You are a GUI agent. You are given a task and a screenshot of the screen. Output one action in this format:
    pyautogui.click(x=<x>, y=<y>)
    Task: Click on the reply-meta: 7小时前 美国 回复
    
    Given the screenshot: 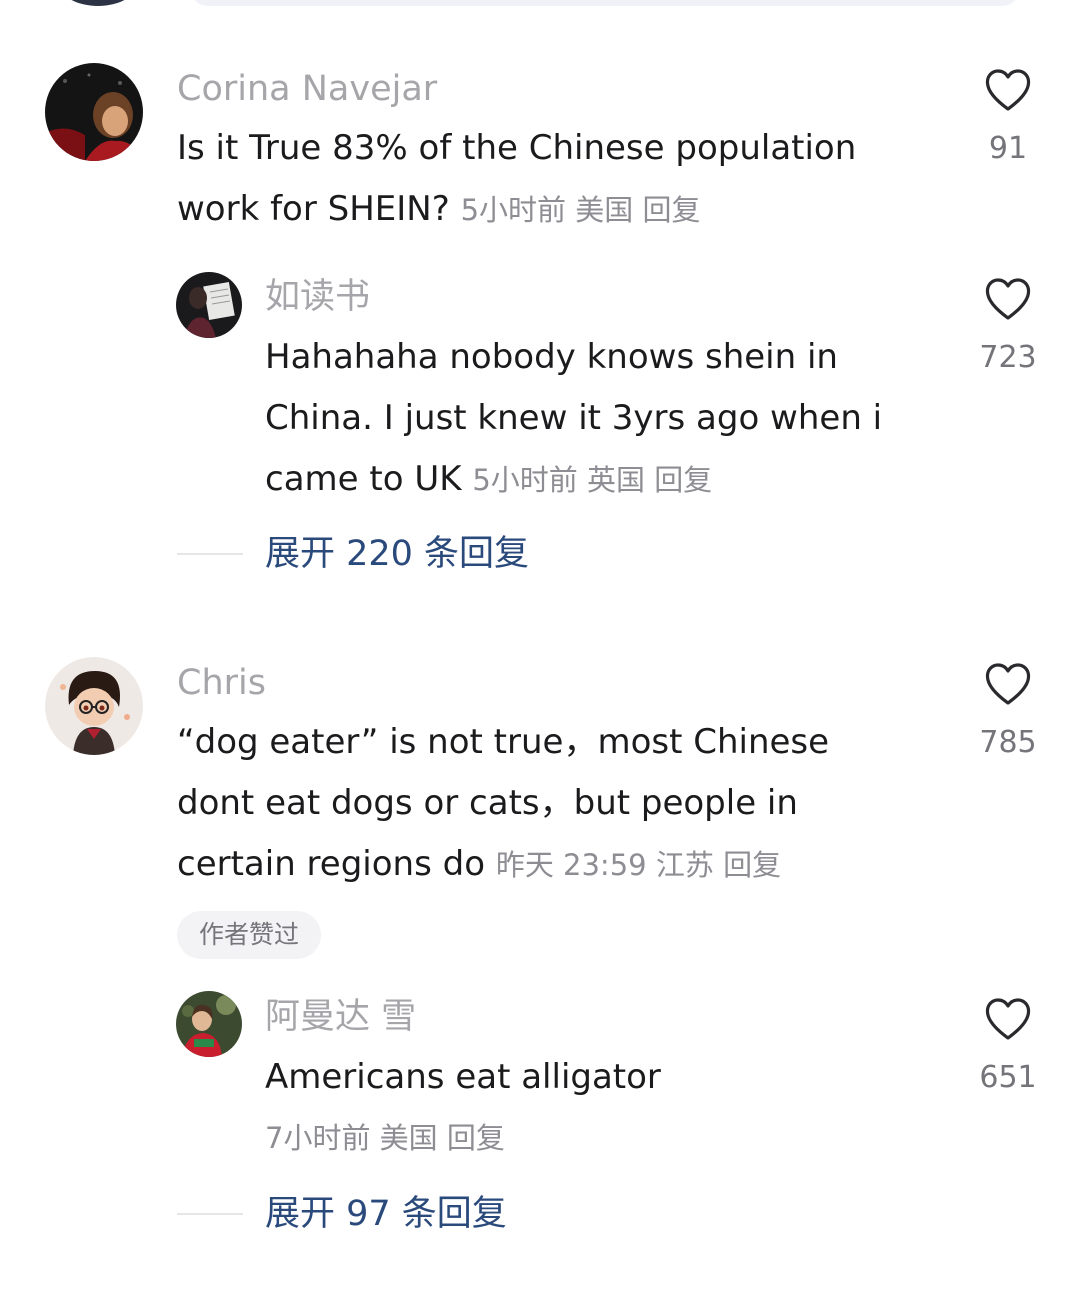 What is the action you would take?
    pyautogui.click(x=610, y=1138)
    